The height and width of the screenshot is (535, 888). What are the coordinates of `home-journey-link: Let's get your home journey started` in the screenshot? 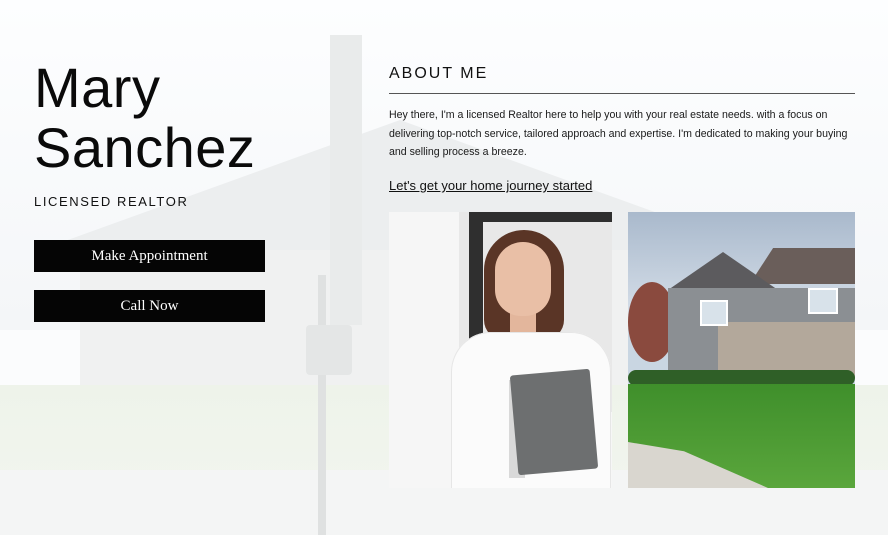 It's located at (490, 185).